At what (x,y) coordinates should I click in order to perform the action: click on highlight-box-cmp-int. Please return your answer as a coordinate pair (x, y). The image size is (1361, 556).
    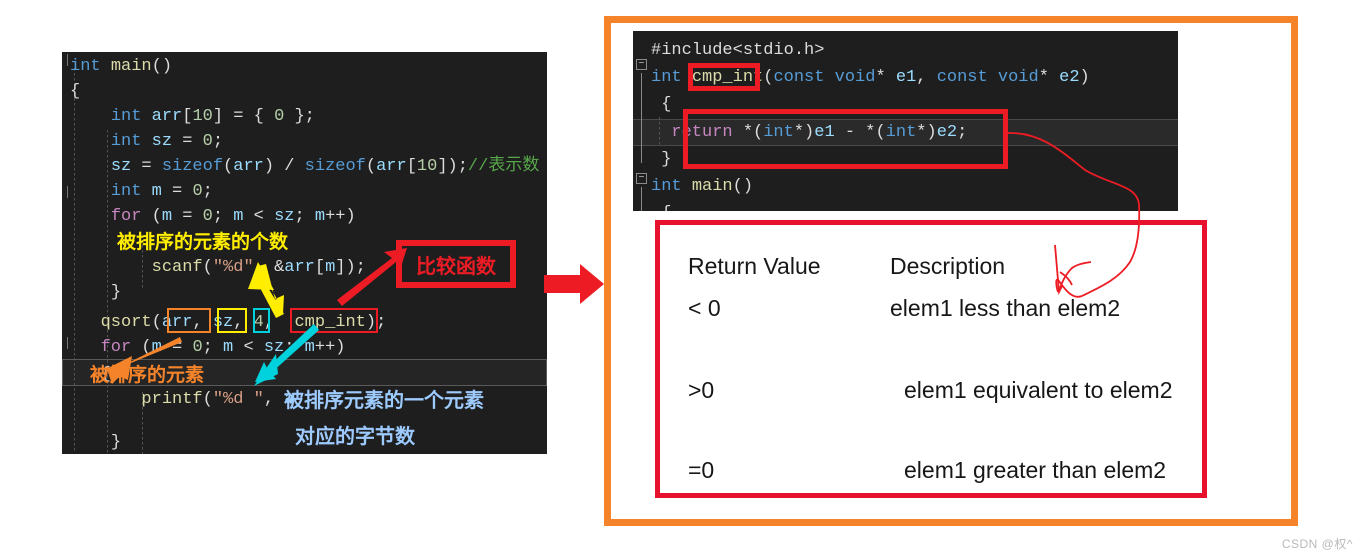
    Looking at the image, I should click on (724, 77).